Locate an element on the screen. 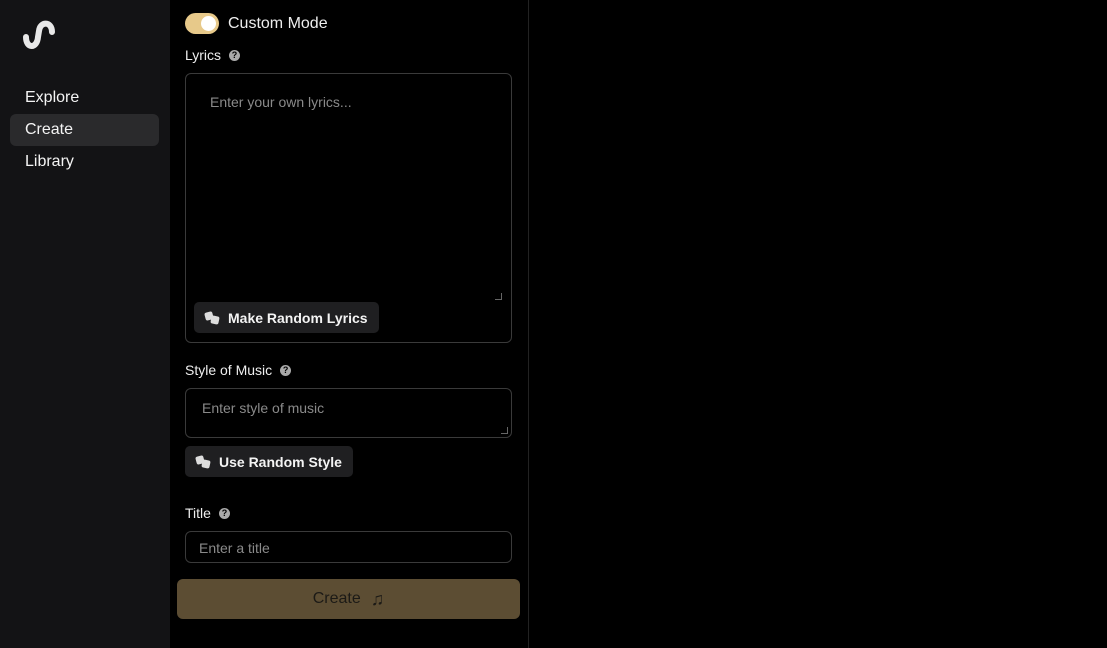  lyrics-label-row: Lyrics ? is located at coordinates (213, 55).